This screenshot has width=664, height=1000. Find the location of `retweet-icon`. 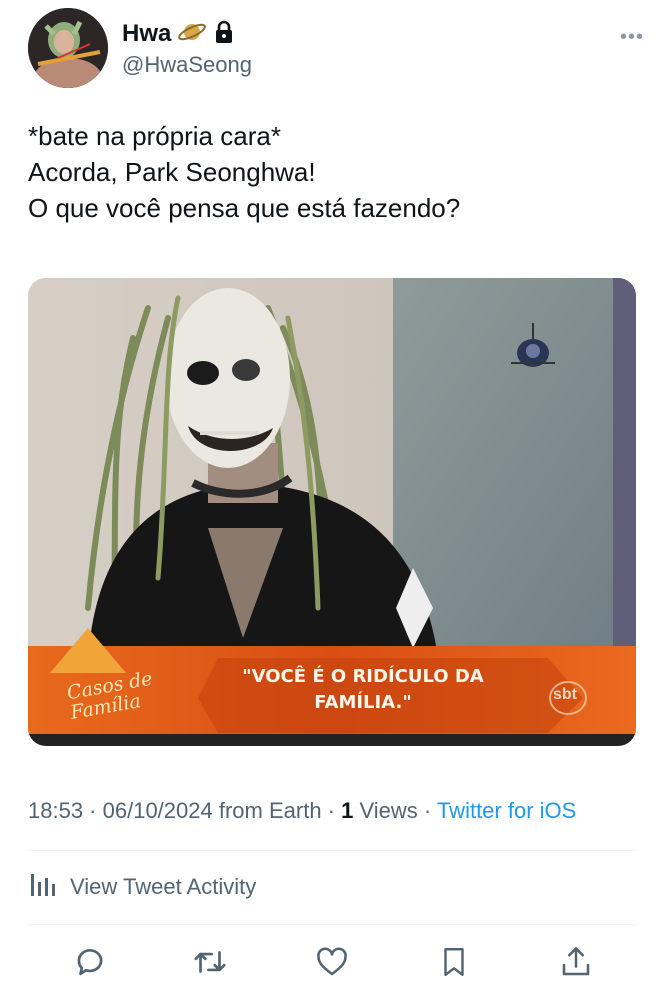

retweet-icon is located at coordinates (210, 962).